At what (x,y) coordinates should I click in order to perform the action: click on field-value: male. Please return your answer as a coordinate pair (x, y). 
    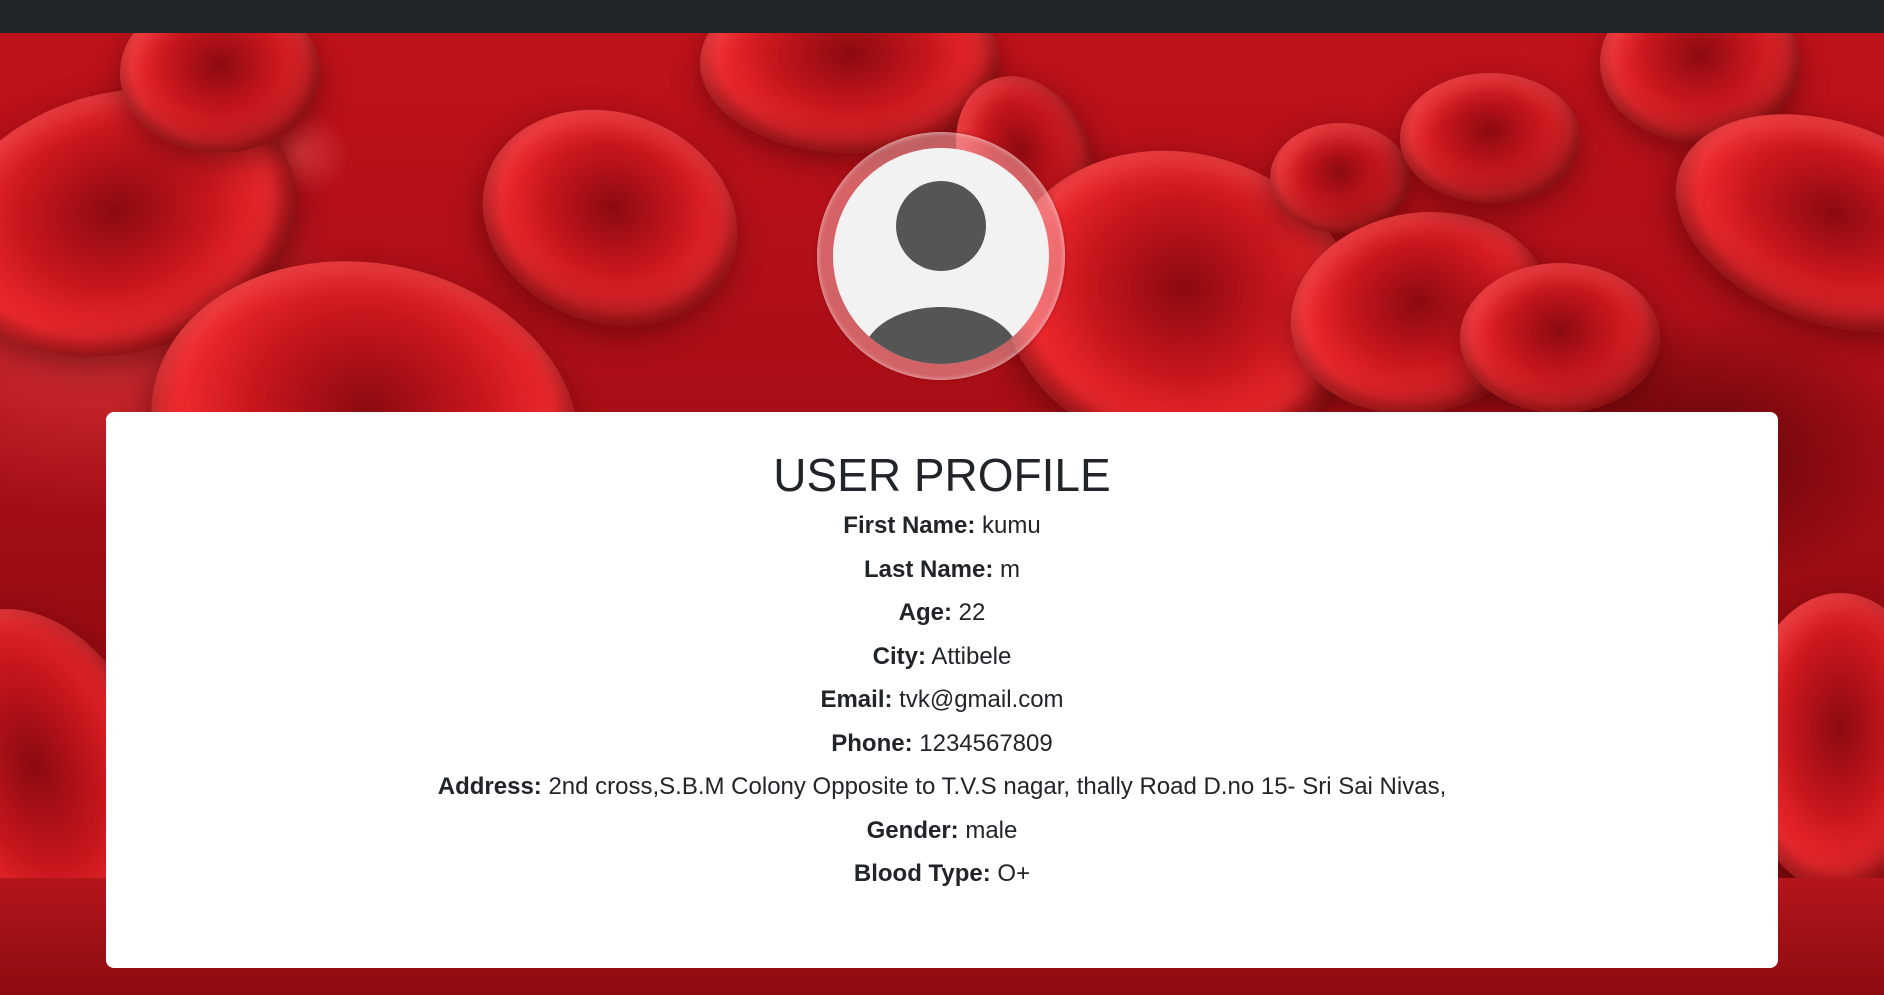
    Looking at the image, I should click on (991, 830).